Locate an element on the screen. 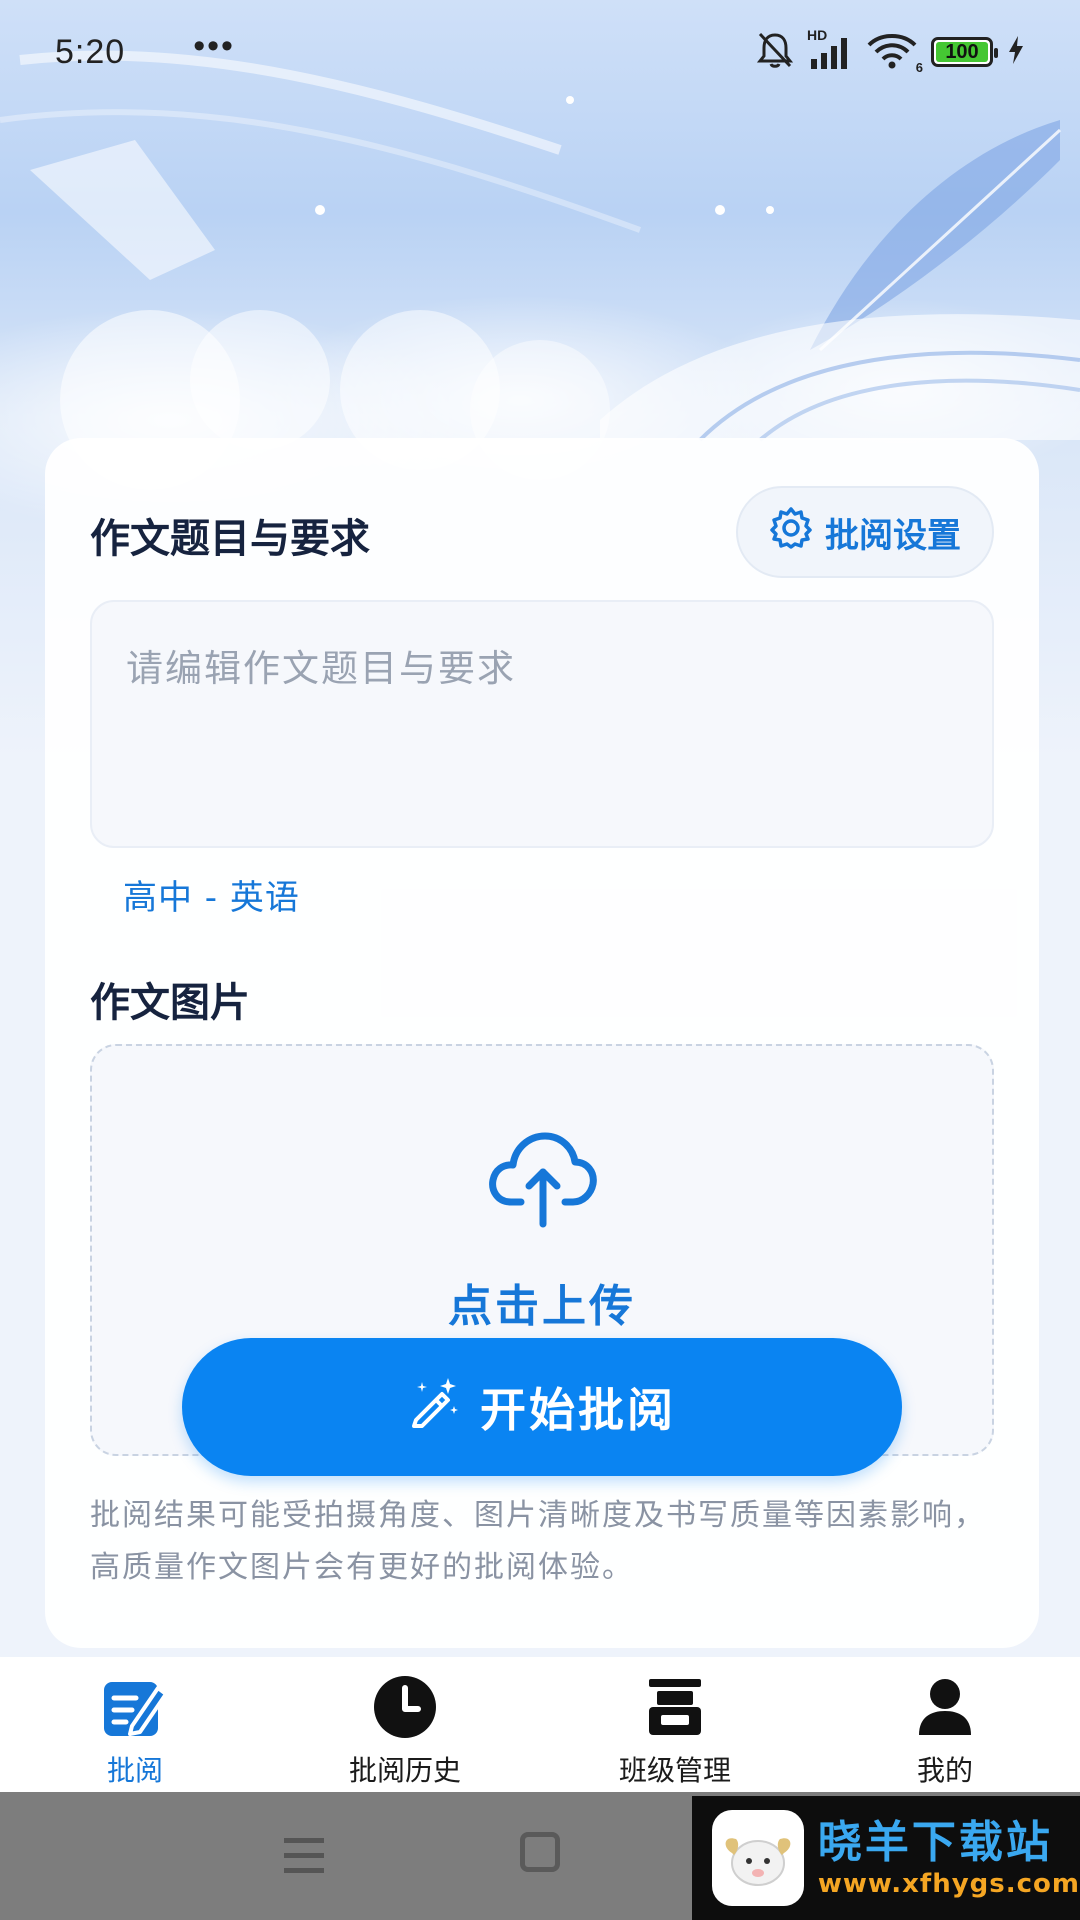 The height and width of the screenshot is (1920, 1080). tab-review-history: 批阅历史 is located at coordinates (405, 1724).